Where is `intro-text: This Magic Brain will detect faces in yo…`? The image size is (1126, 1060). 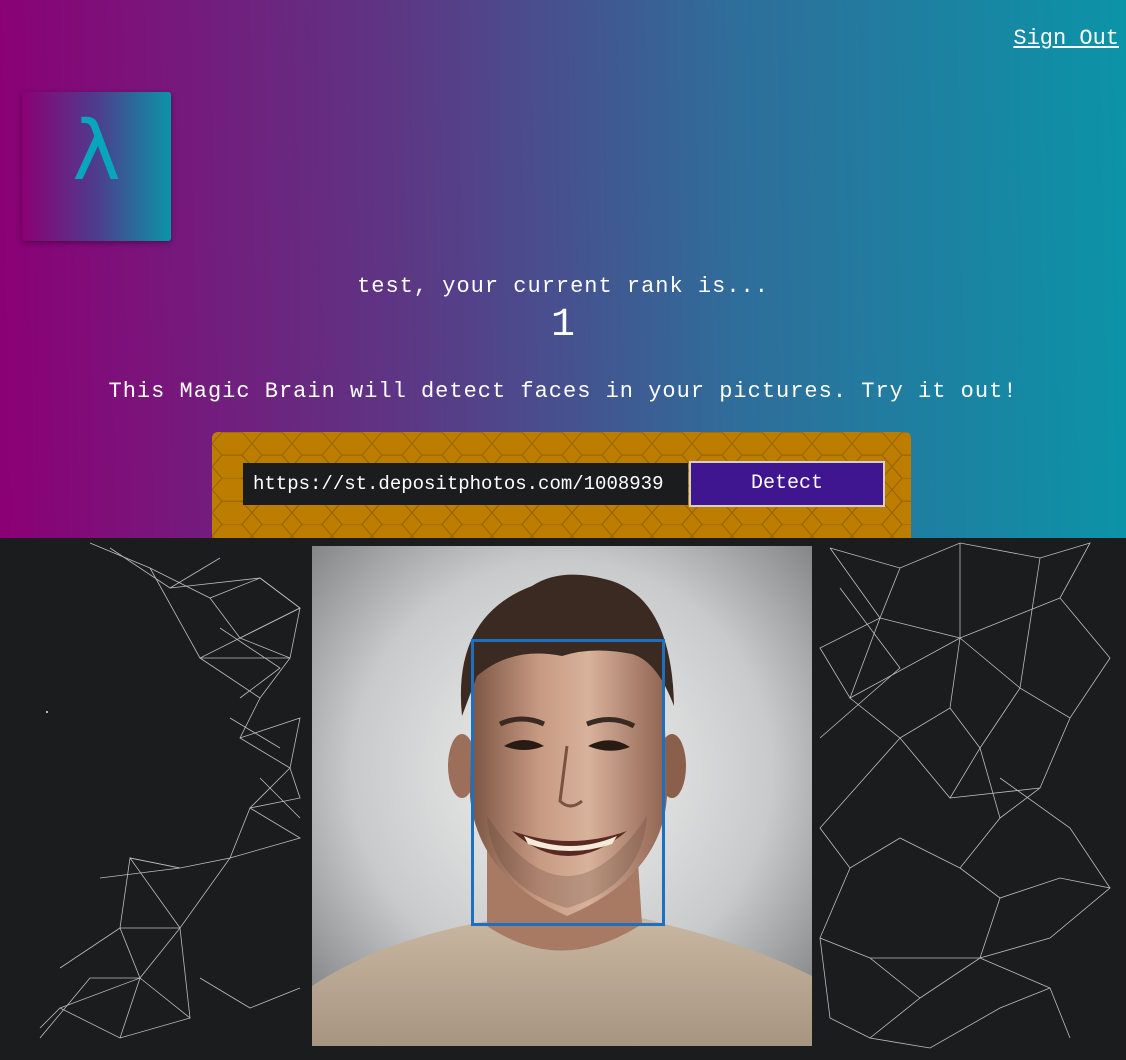
intro-text: This Magic Brain will detect faces in yo… is located at coordinates (563, 391).